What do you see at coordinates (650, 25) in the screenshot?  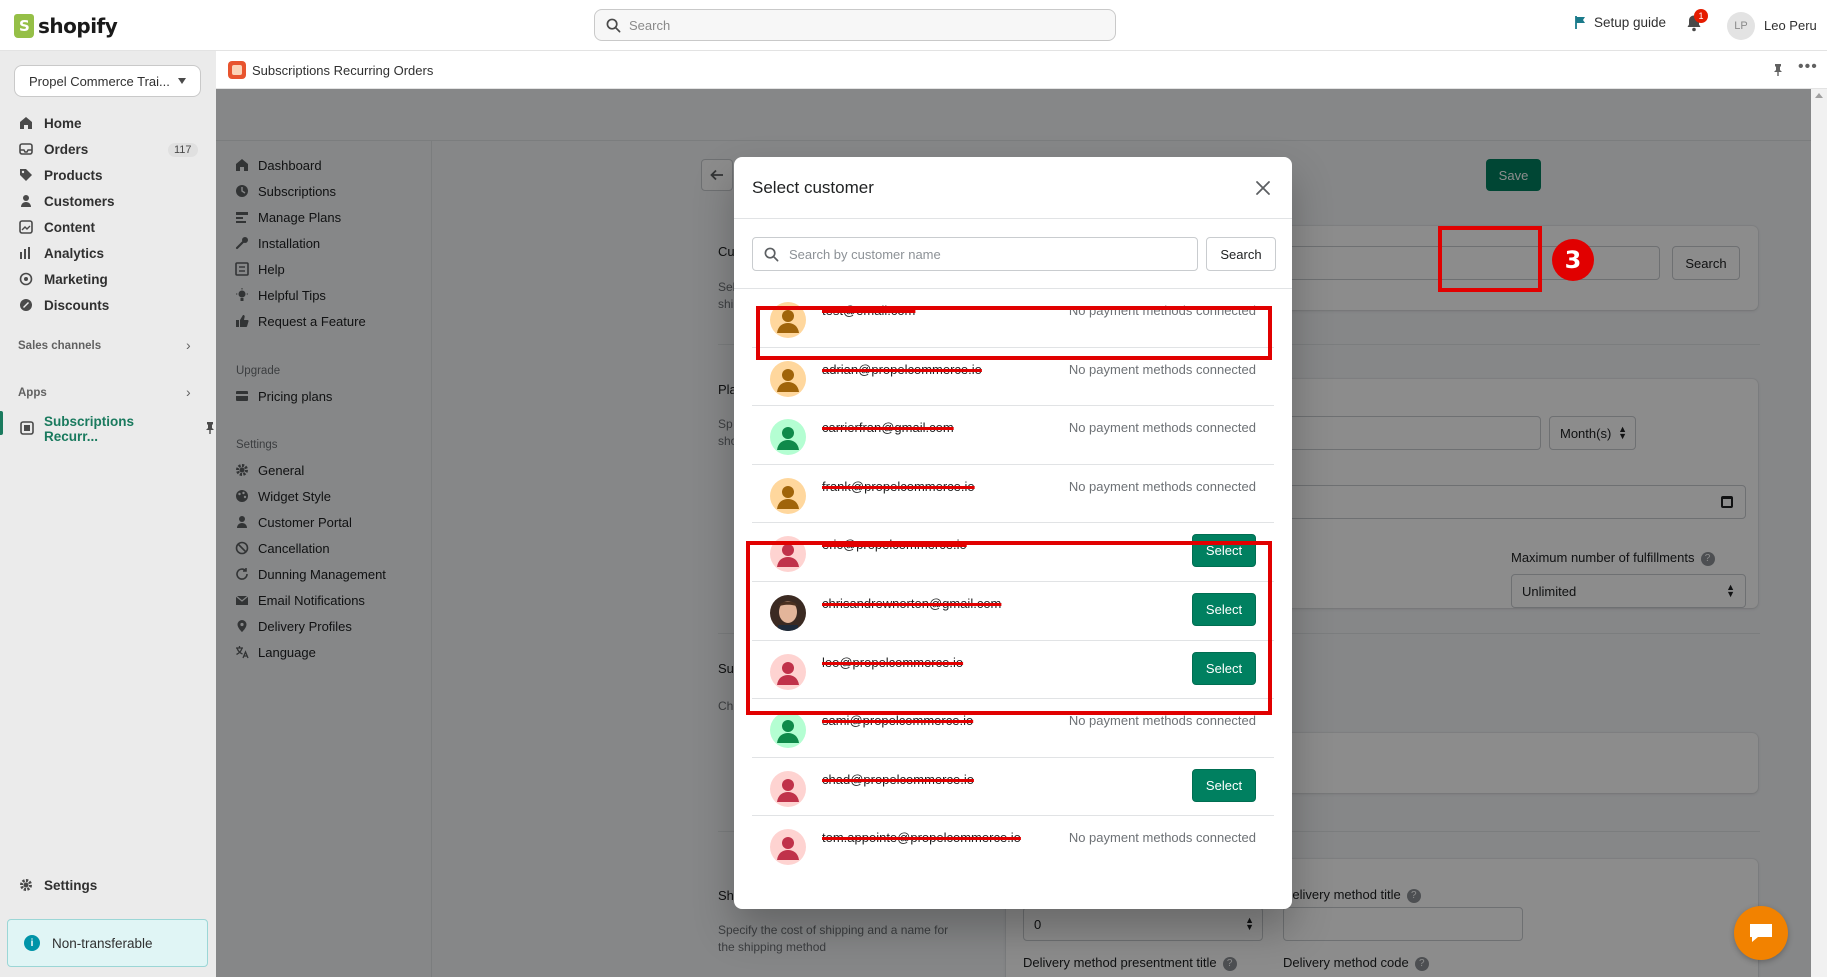 I see `global-search-placeholder: Search` at bounding box center [650, 25].